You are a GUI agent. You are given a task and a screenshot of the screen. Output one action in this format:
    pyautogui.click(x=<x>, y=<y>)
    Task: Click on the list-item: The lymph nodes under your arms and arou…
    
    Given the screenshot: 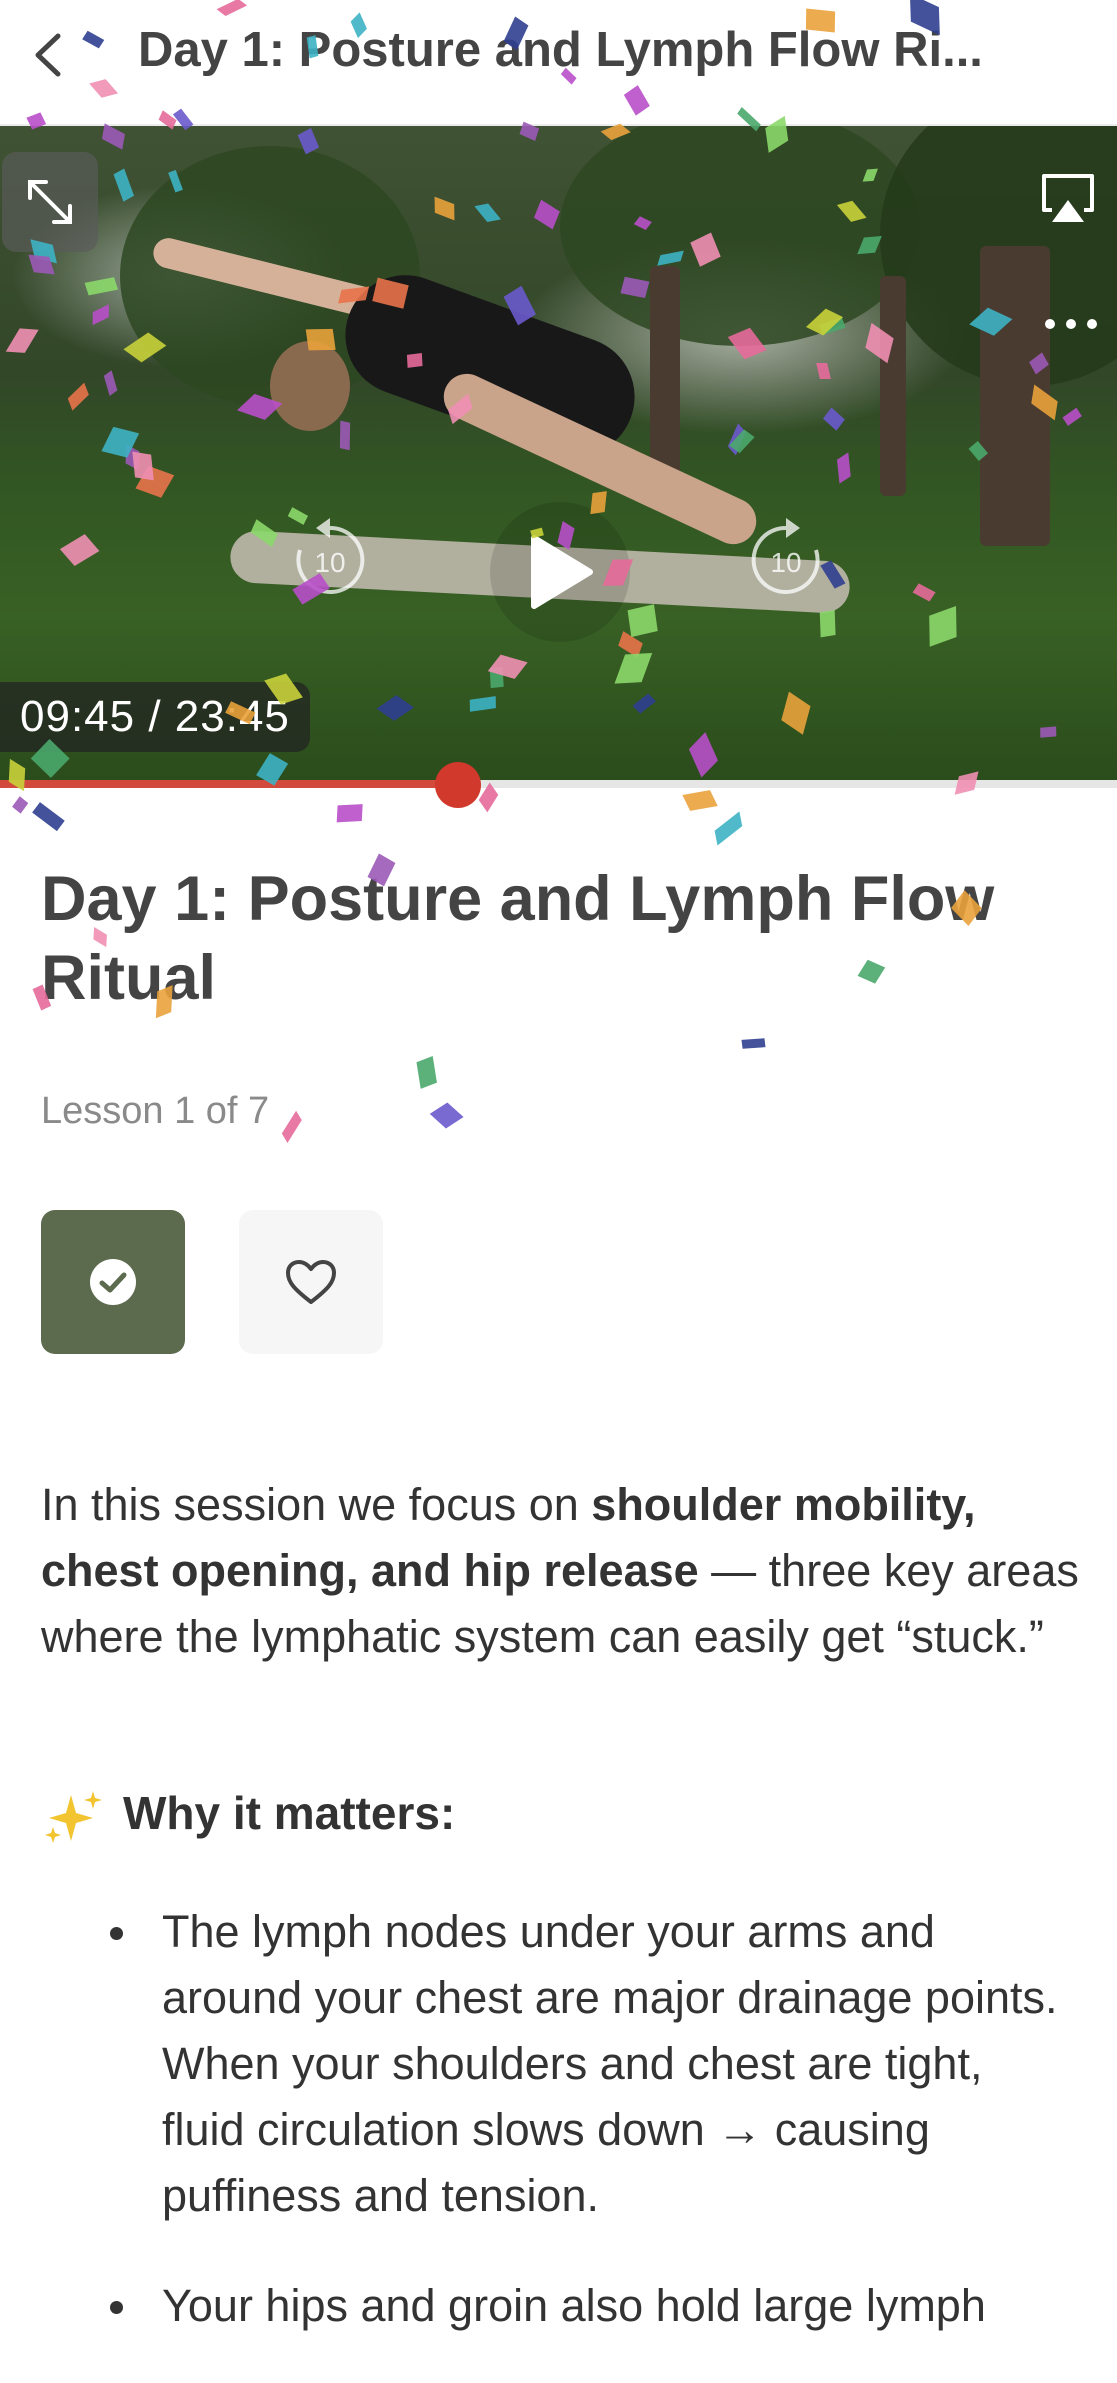 What is the action you would take?
    pyautogui.click(x=586, y=2064)
    